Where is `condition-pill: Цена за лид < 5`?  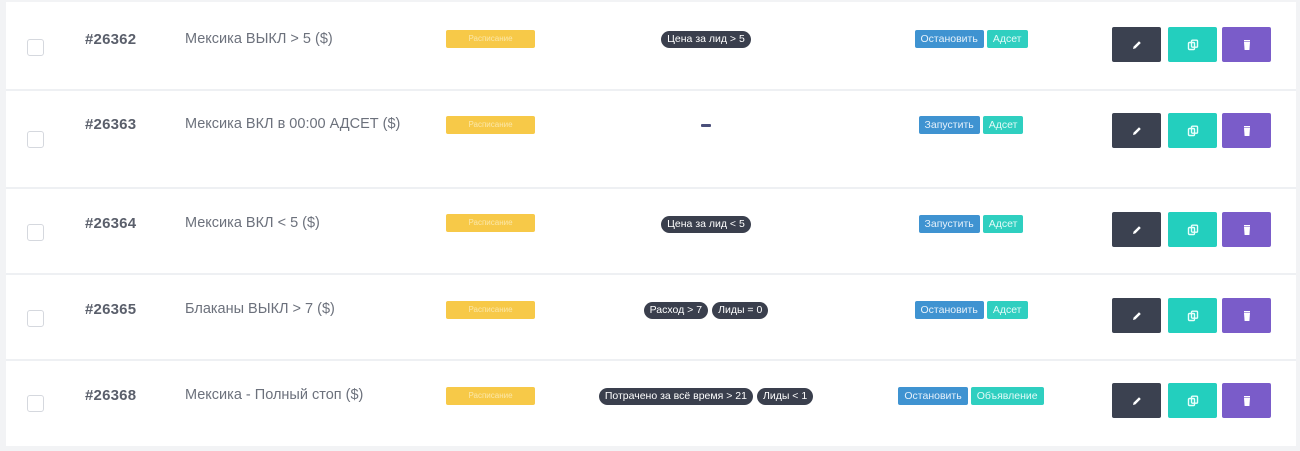 condition-pill: Цена за лид < 5 is located at coordinates (706, 224).